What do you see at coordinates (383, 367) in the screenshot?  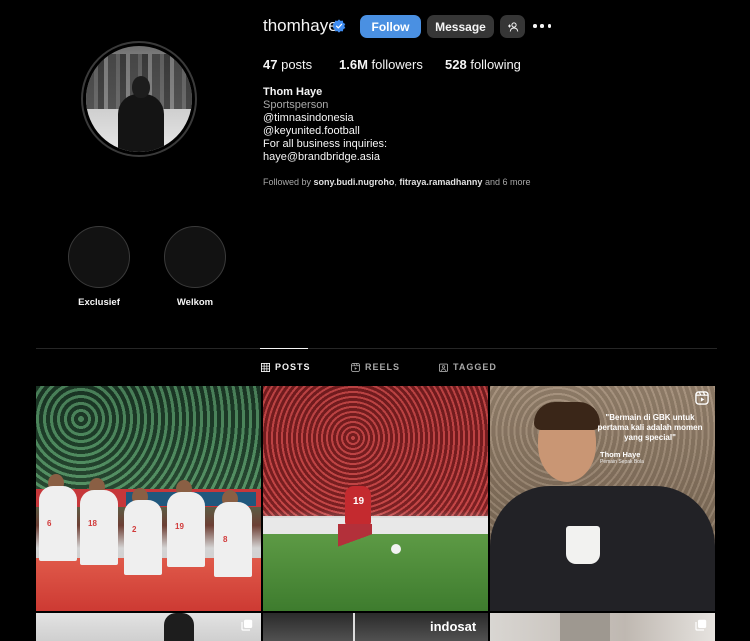 I see `tab-label: REELS` at bounding box center [383, 367].